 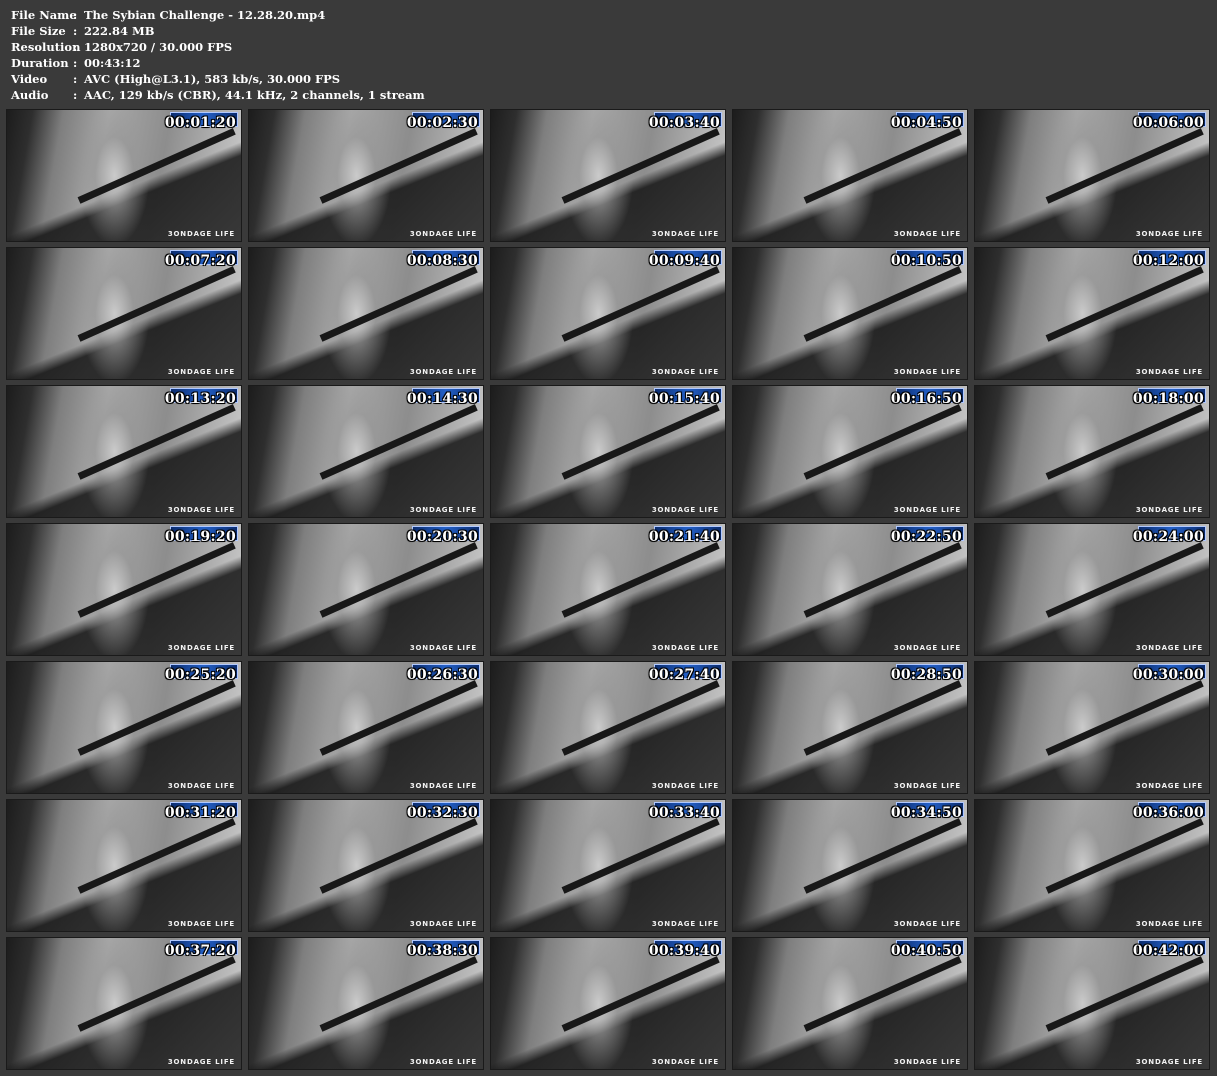 What do you see at coordinates (442, 123) in the screenshot?
I see `thumbnail-timestamp: 00:02:30` at bounding box center [442, 123].